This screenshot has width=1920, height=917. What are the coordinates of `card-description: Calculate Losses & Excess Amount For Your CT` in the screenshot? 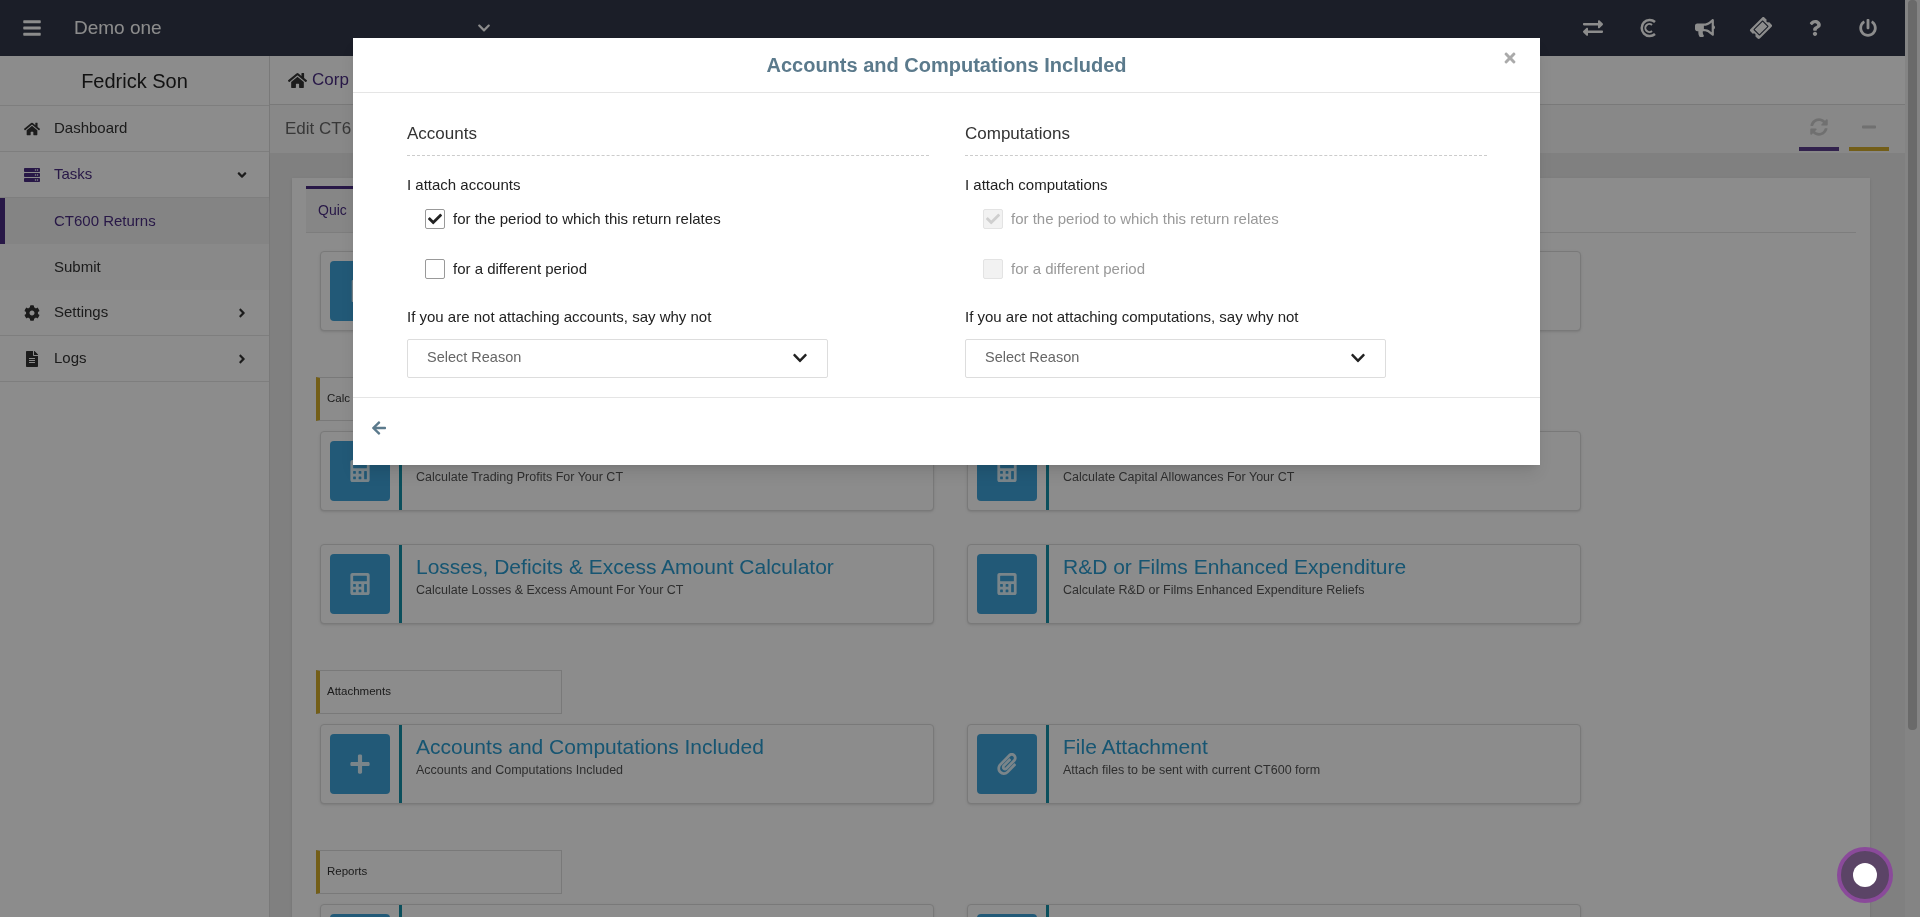 It's located at (550, 590).